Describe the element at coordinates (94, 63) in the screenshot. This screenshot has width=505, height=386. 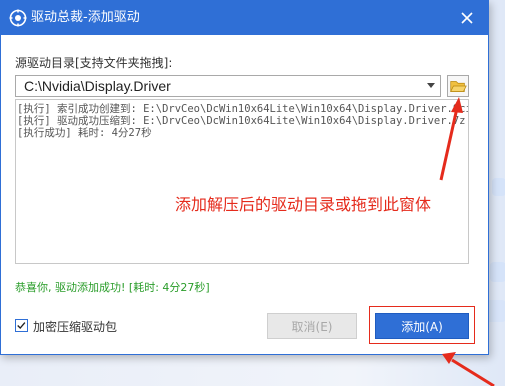
I see `source-directory-label: 源驱动目录[支持文件夹拖拽]:` at that location.